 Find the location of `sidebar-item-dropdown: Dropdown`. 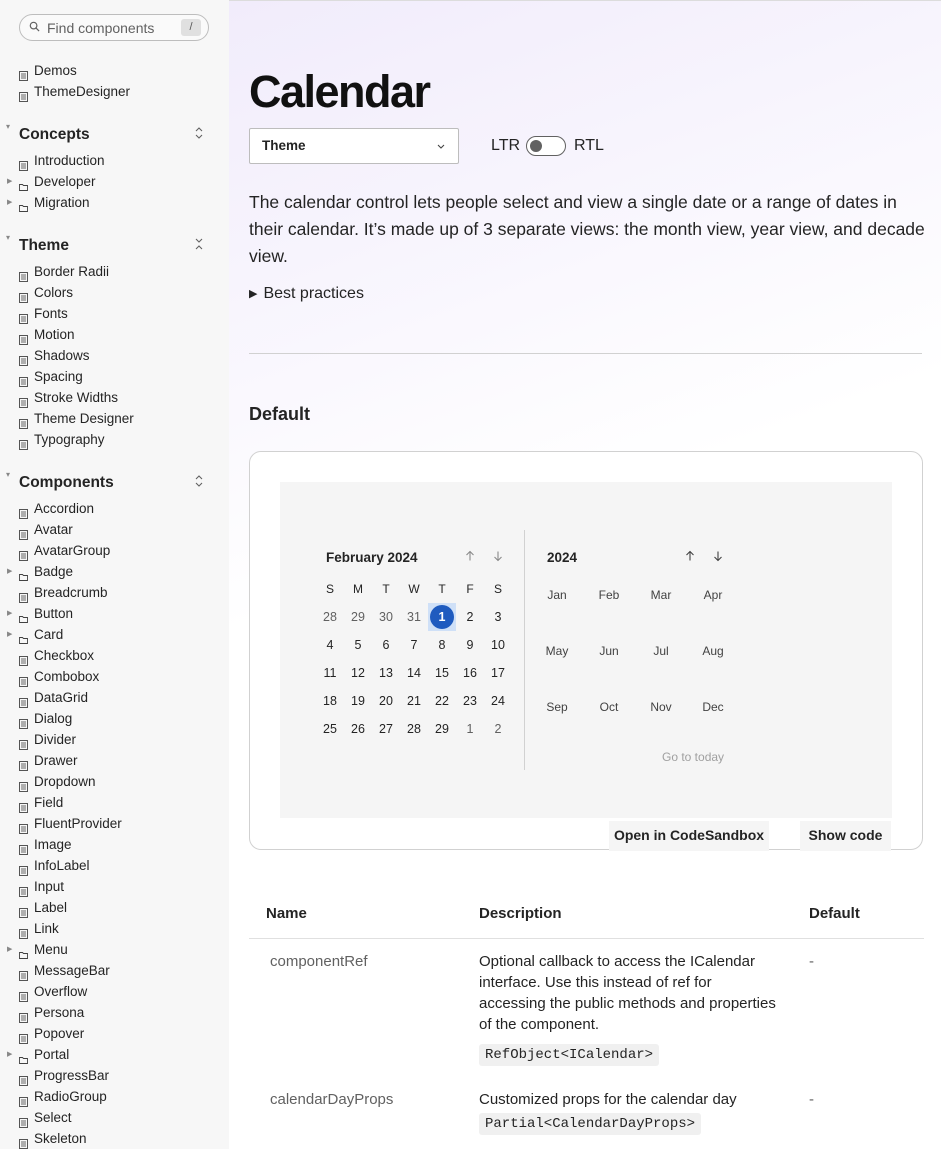

sidebar-item-dropdown: Dropdown is located at coordinates (114, 782).